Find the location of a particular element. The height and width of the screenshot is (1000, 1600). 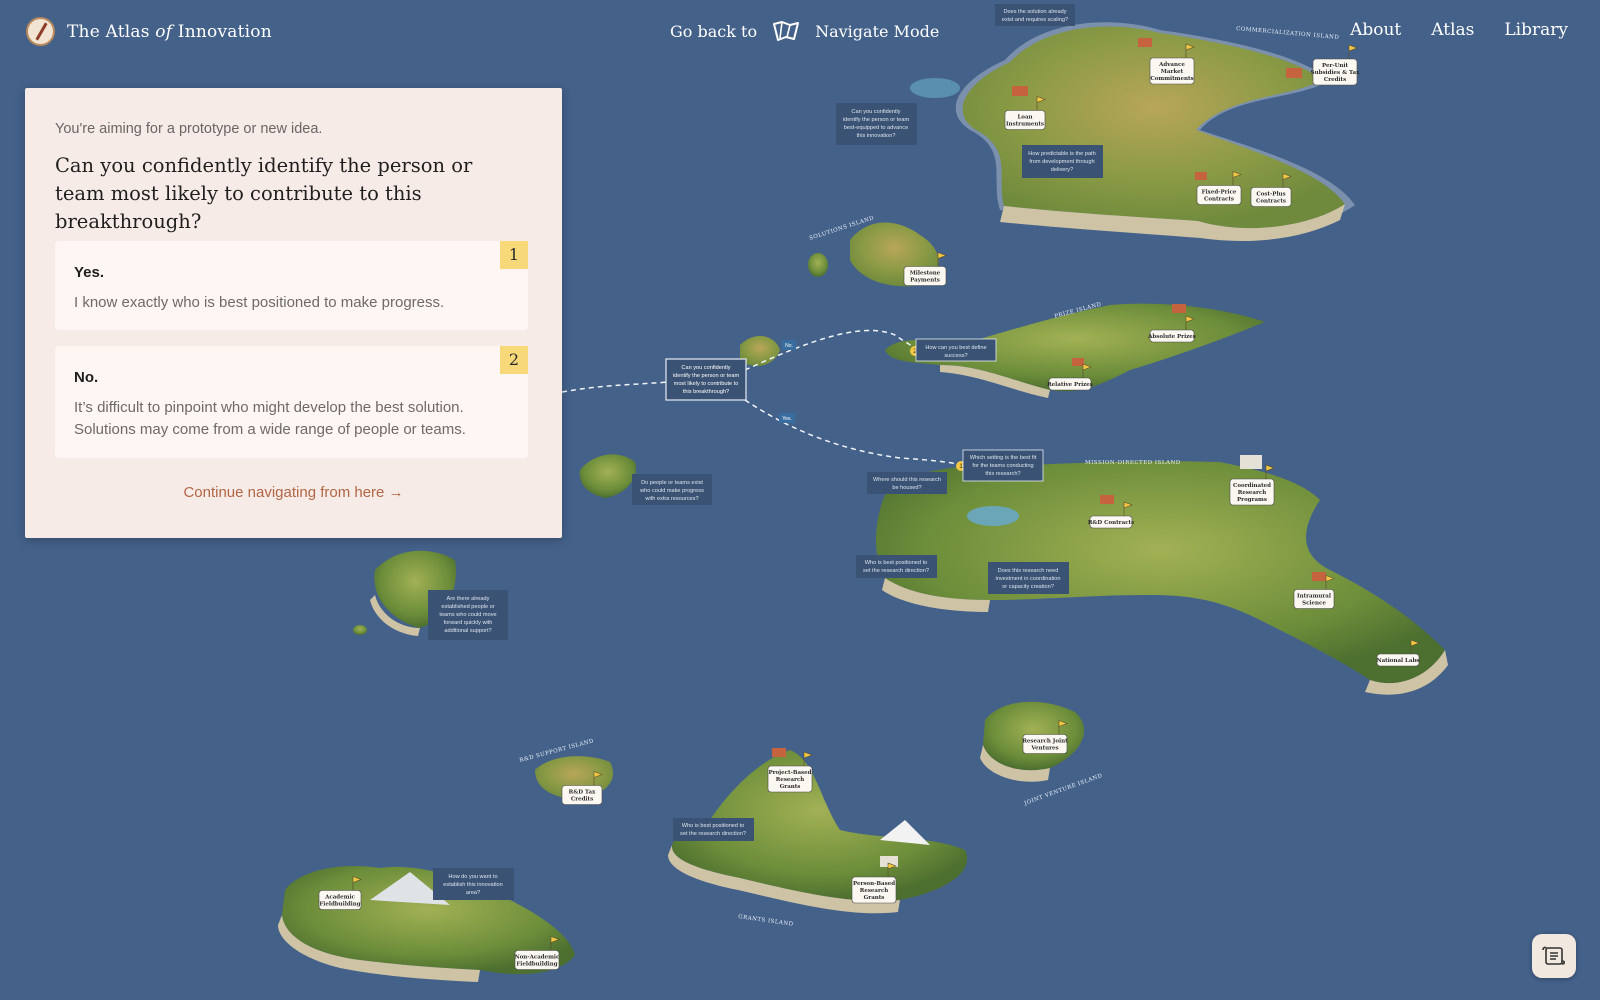

svg-text: How can you best define is located at coordinates (955, 348).